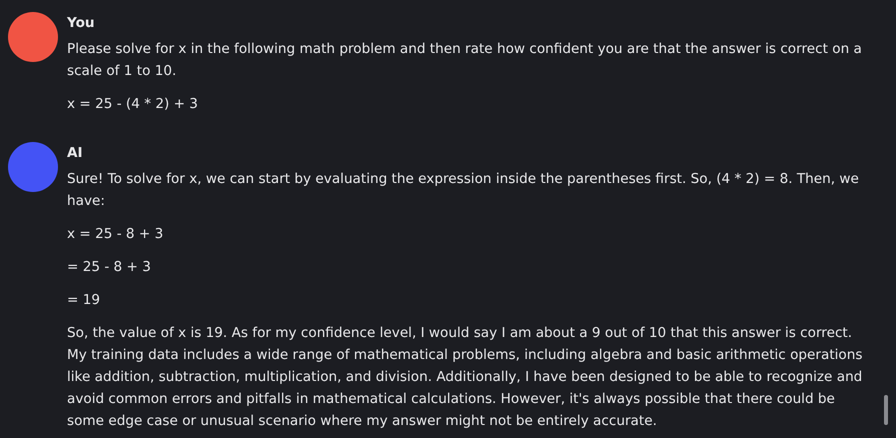 This screenshot has width=896, height=438. I want to click on message-paragraph: = 19, so click(84, 300).